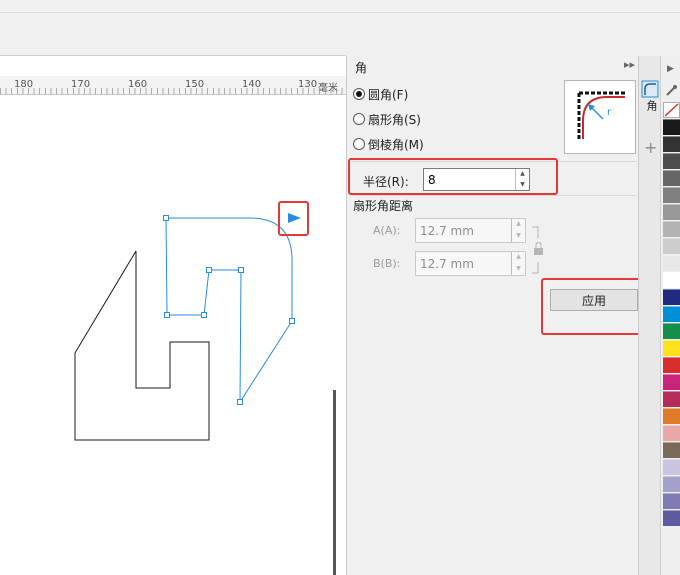 This screenshot has width=680, height=575. I want to click on docker-tab-strip: 角 +, so click(649, 315).